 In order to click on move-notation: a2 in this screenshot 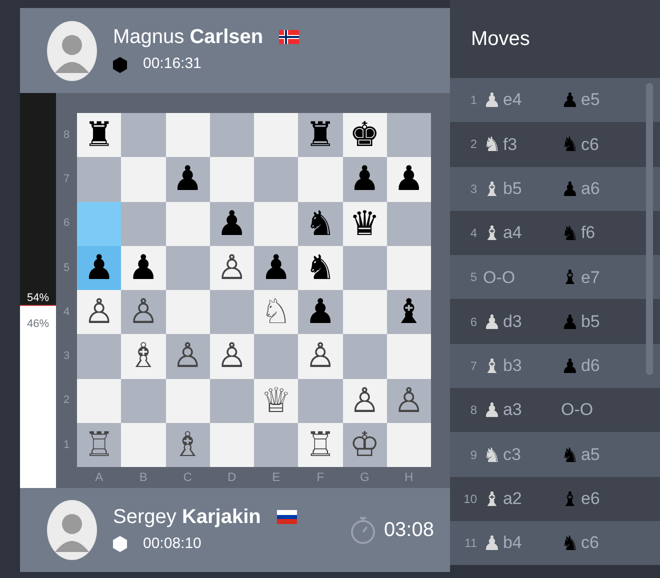, I will do `click(512, 499)`.